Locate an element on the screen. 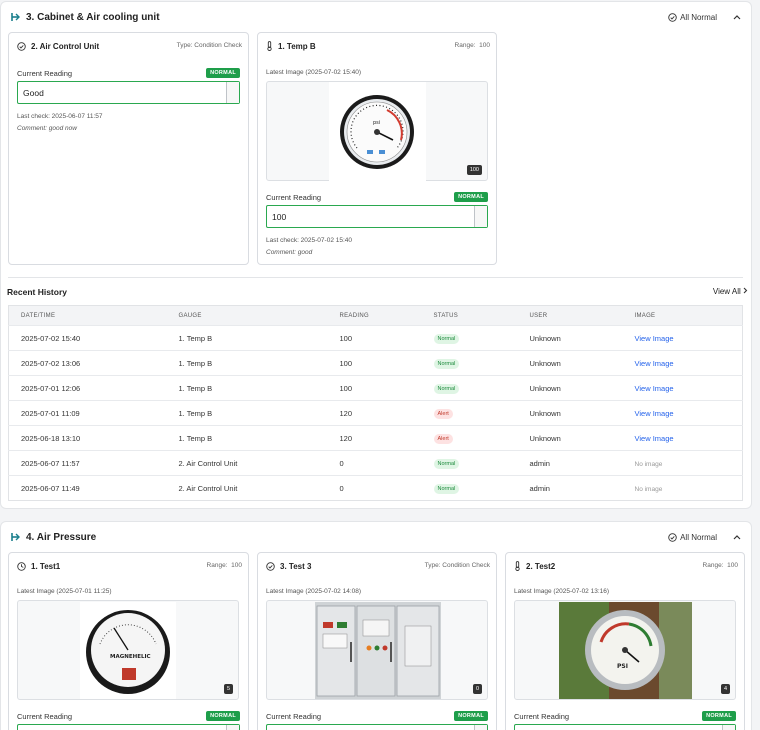 This screenshot has width=760, height=730. cell-datetime: 2025-07-02 13:06 is located at coordinates (87, 363).